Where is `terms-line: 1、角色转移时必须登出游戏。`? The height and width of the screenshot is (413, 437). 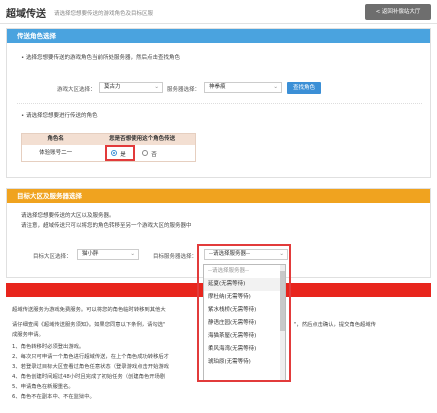 terms-line: 1、角色转移时必须登出游戏。 is located at coordinates (48, 347).